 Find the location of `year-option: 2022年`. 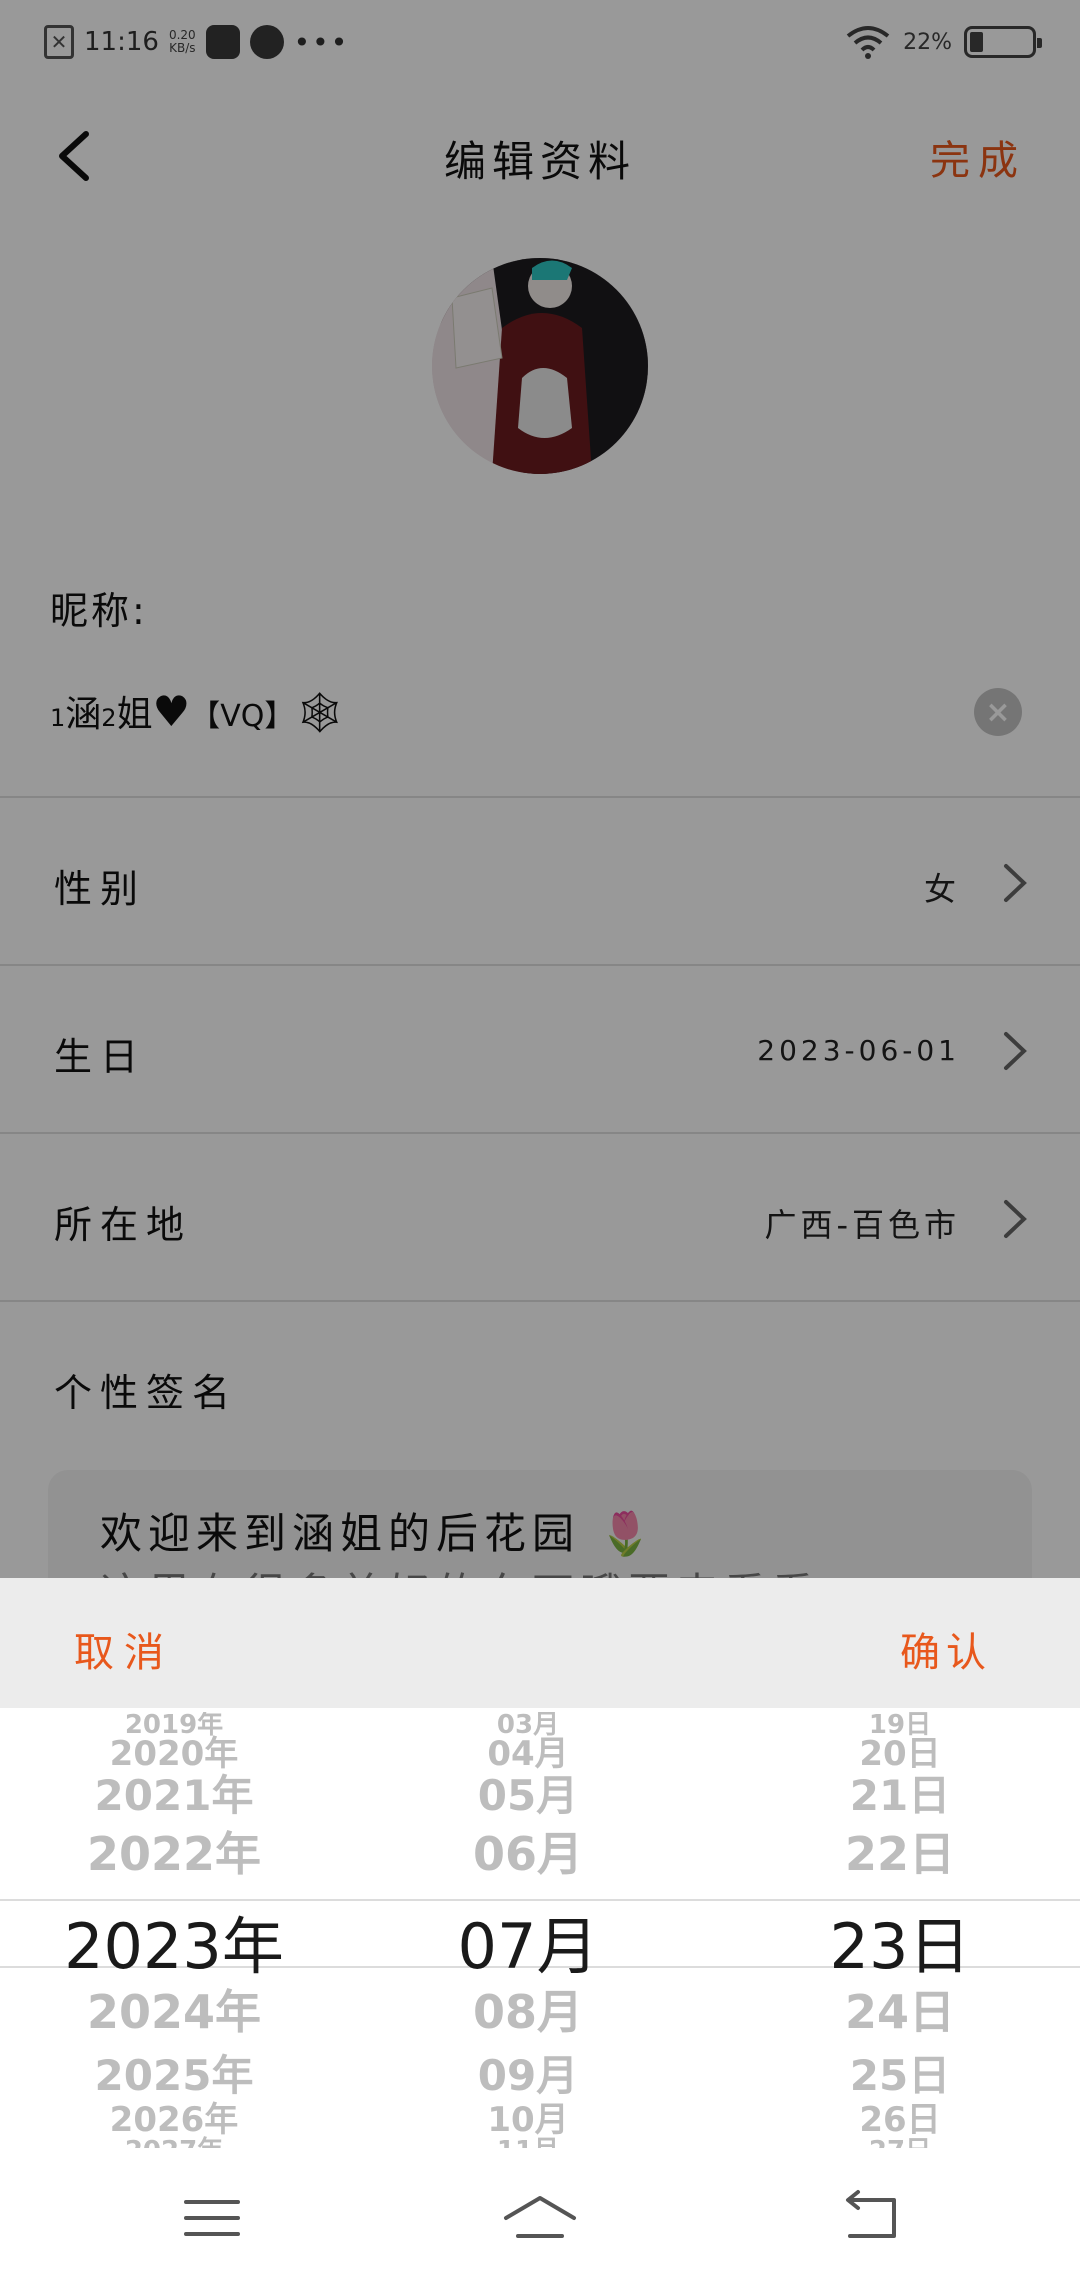

year-option: 2022年 is located at coordinates (174, 1851).